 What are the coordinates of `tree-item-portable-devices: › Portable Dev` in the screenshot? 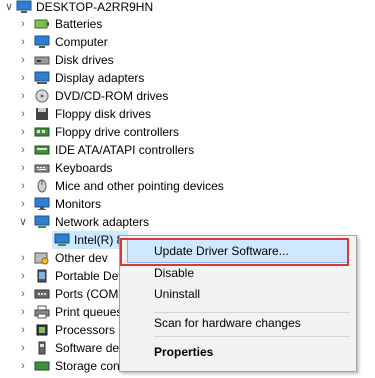 It's located at (60, 276).